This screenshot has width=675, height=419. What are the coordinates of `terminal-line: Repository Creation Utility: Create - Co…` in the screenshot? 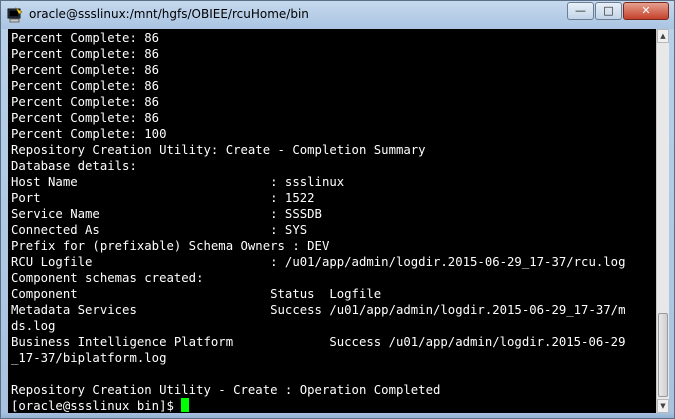 It's located at (218, 150).